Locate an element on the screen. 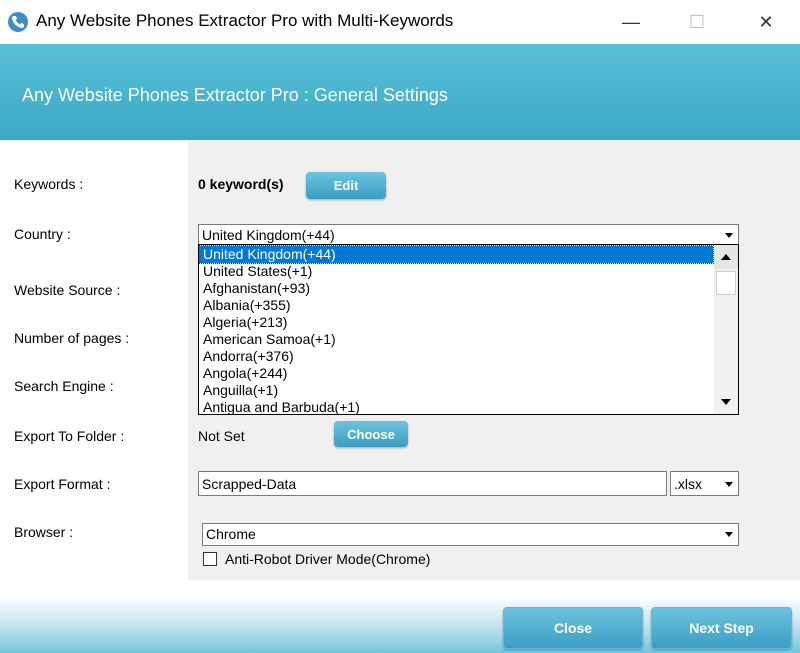  country-option: Afghanistan(+93) is located at coordinates (456, 288).